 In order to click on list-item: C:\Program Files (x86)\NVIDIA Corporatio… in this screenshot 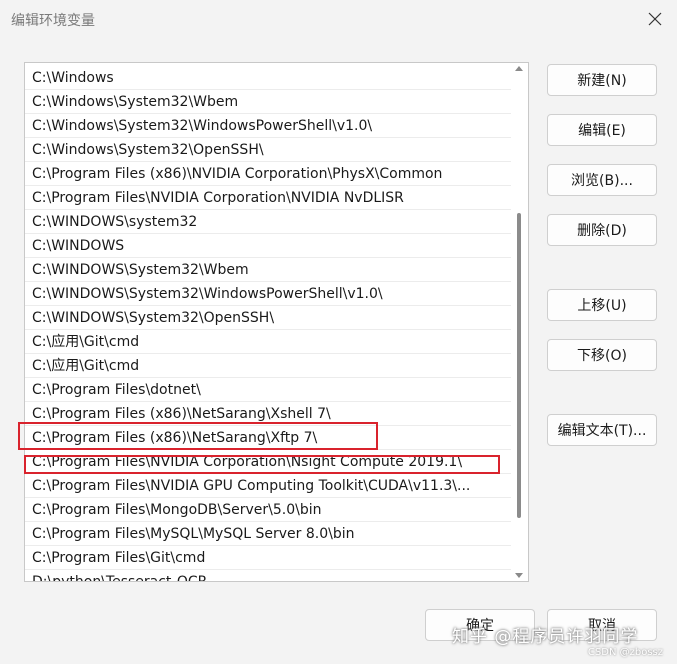, I will do `click(268, 174)`.